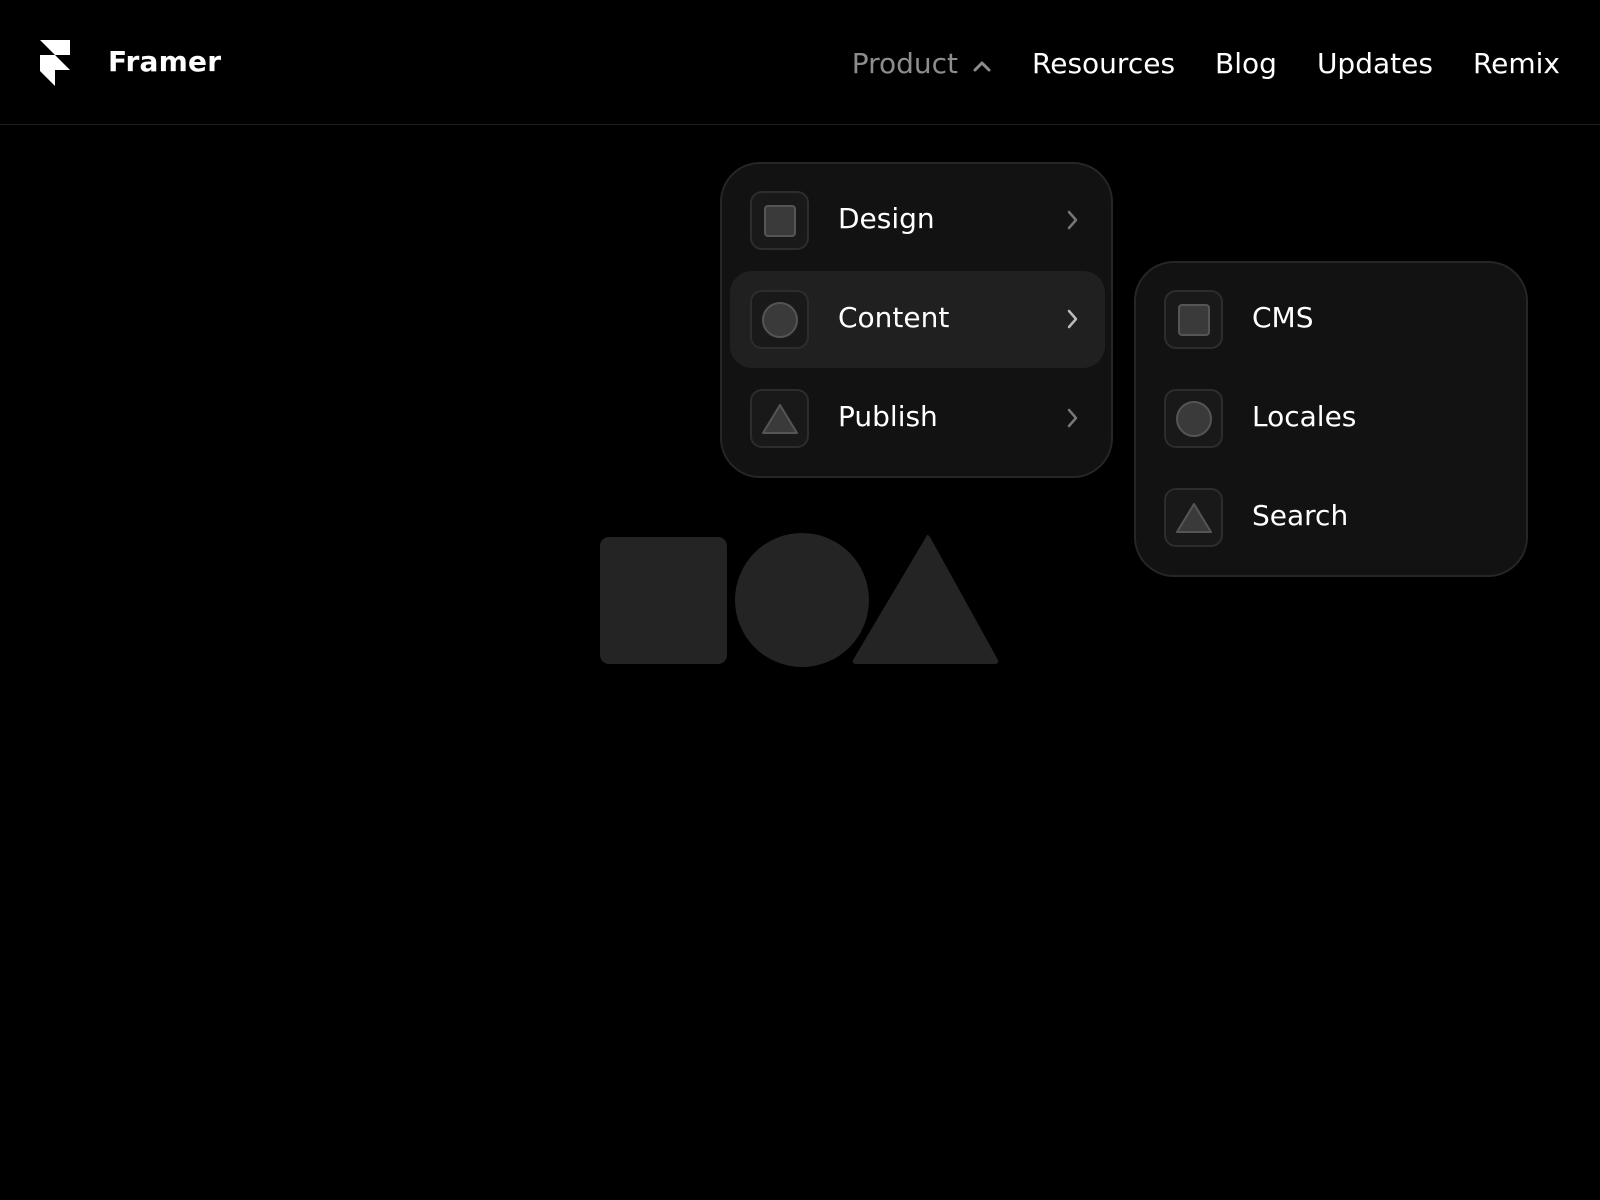 The image size is (1600, 1200). I want to click on product-dropdown-menu: Design Content Publish, so click(916, 320).